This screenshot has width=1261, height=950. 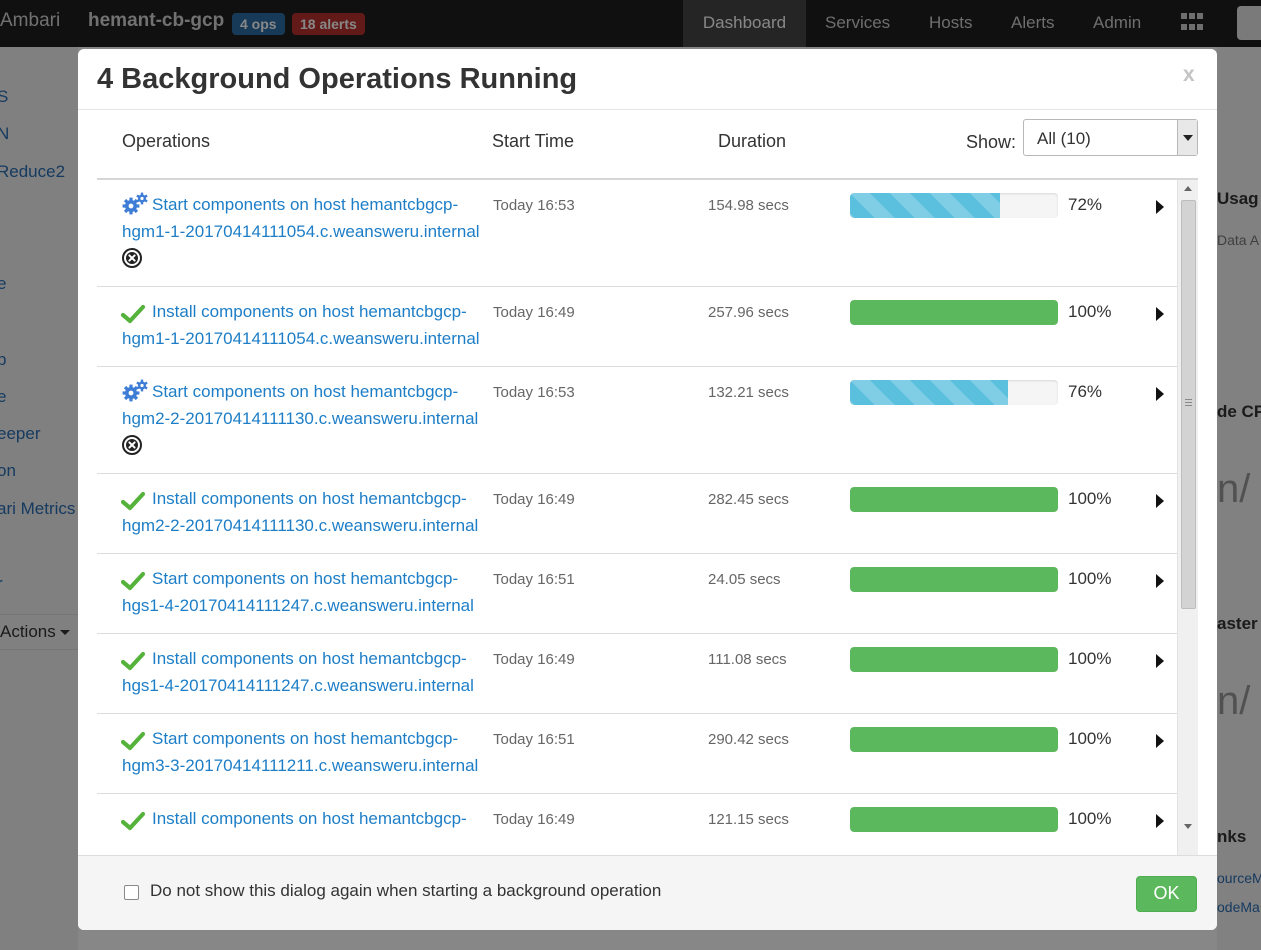 I want to click on operation-duration: 111.08 secs, so click(x=747, y=659).